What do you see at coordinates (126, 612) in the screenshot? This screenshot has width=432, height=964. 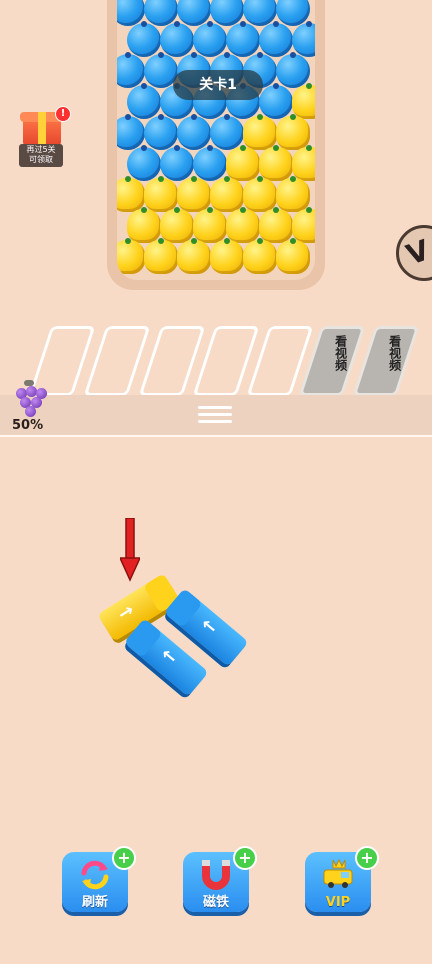 I see `arrow-right-icon: →` at bounding box center [126, 612].